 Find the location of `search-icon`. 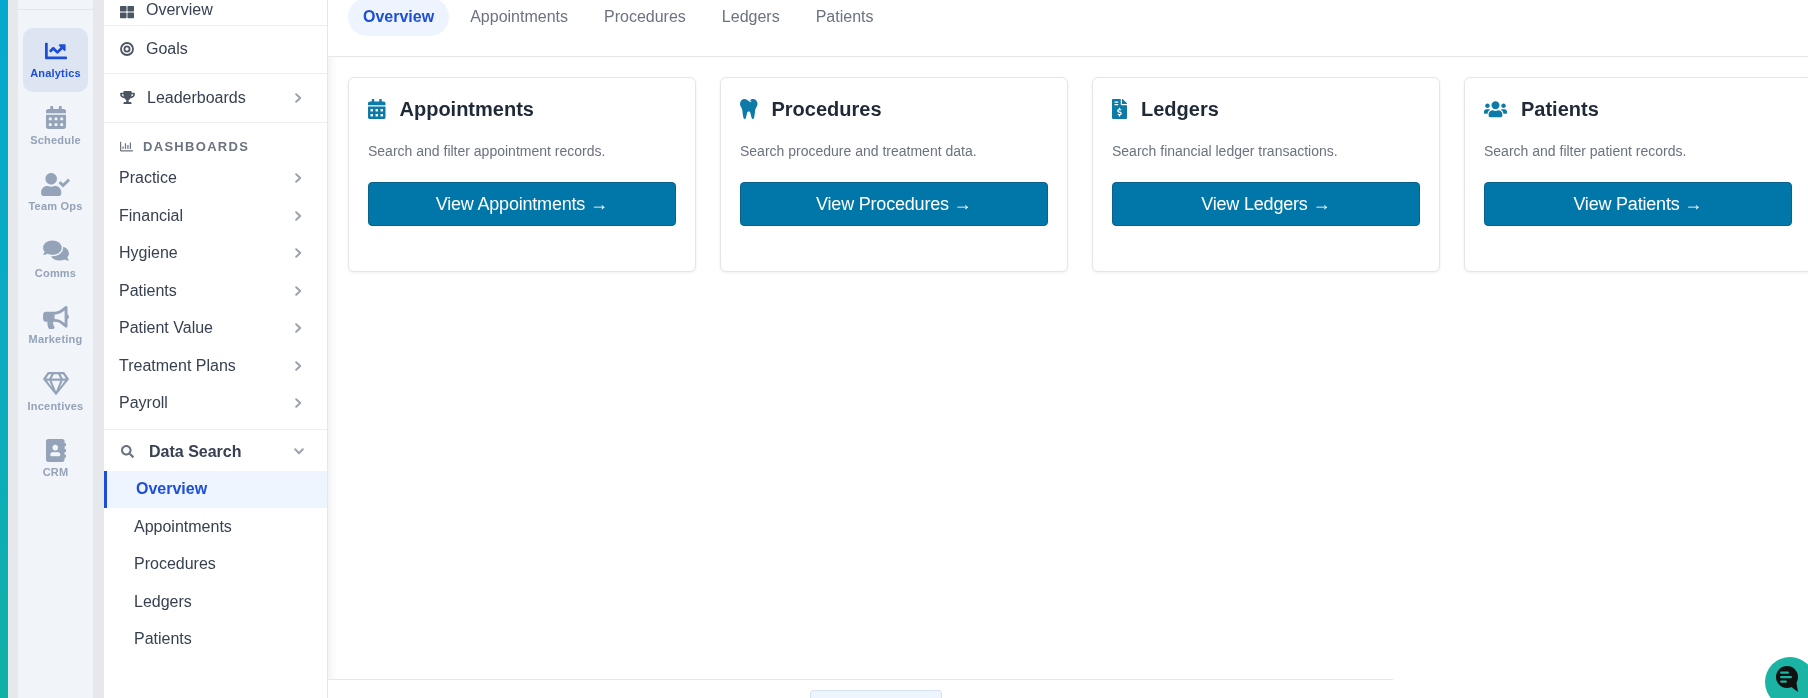

search-icon is located at coordinates (127, 451).